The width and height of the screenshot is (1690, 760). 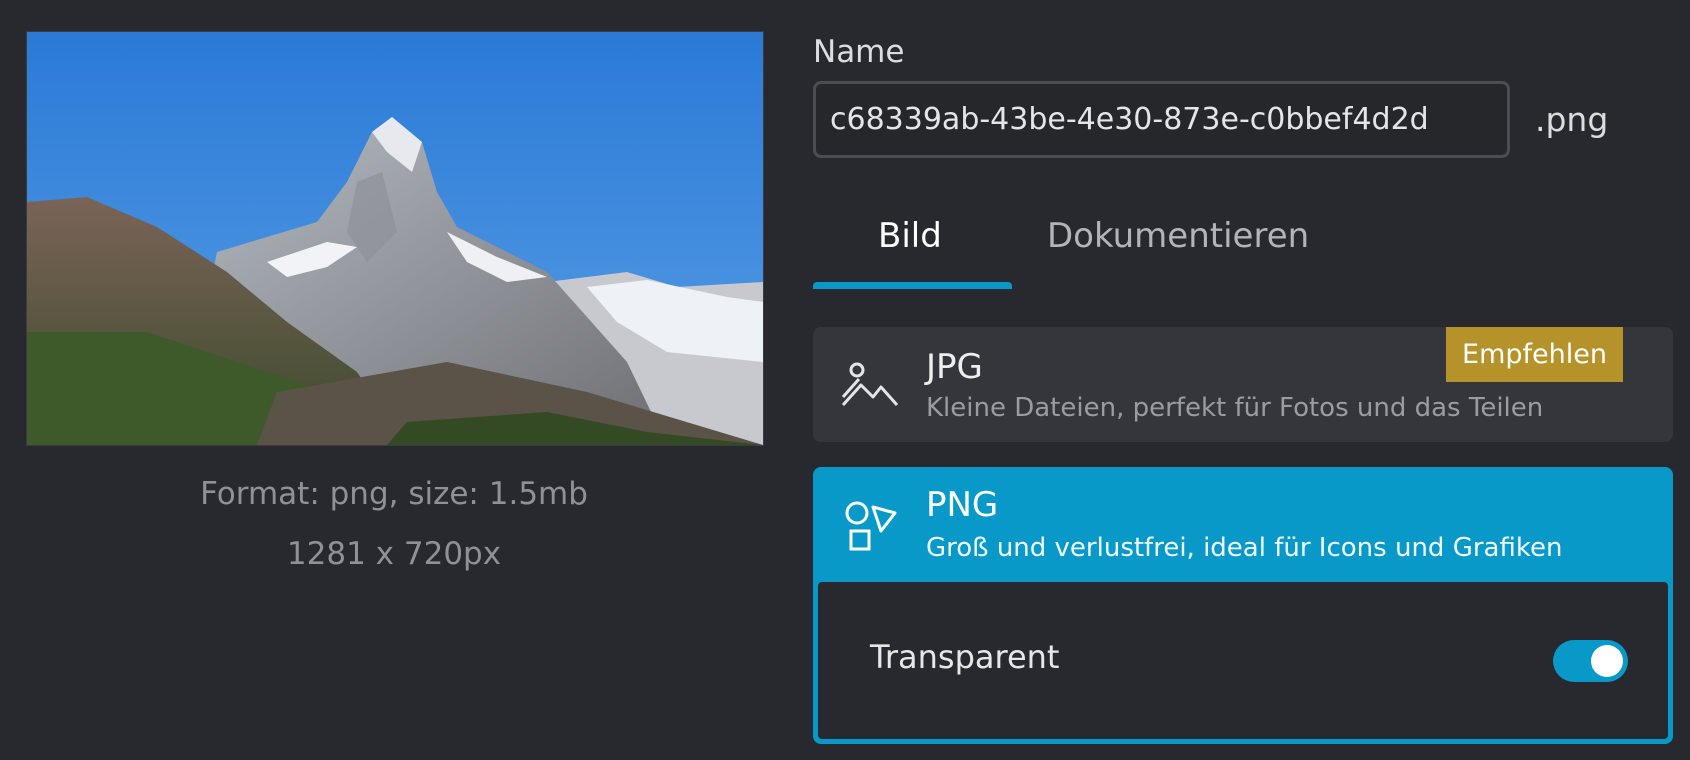 I want to click on png-title: PNG, so click(x=962, y=505).